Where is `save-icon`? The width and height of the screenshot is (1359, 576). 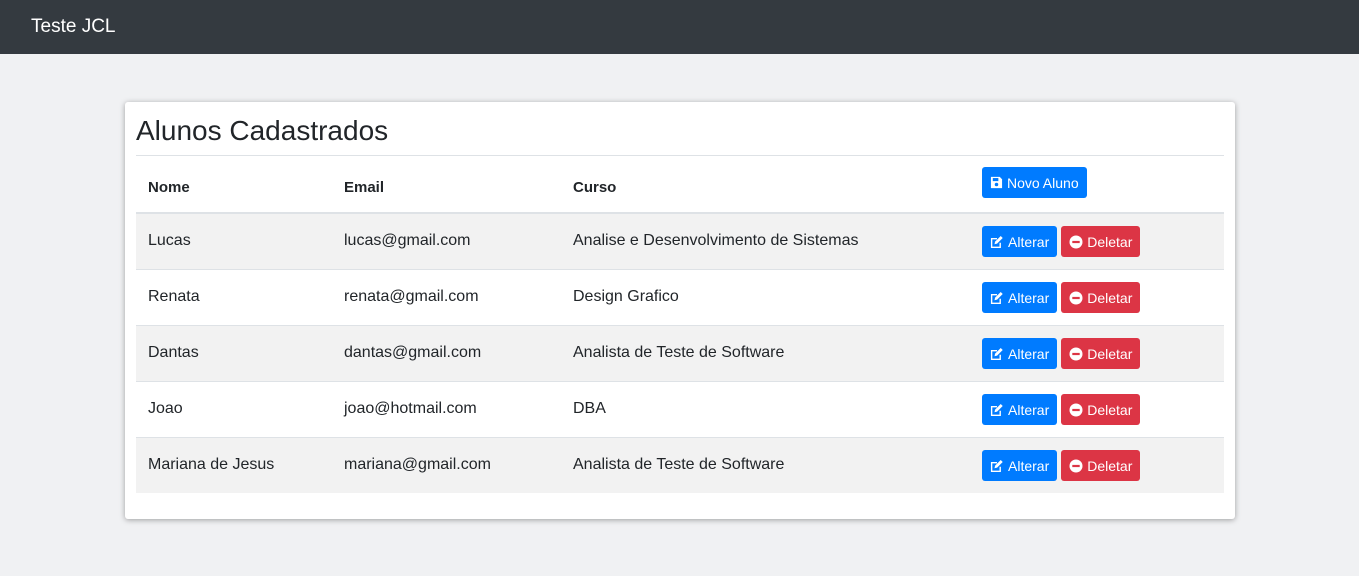
save-icon is located at coordinates (996, 182).